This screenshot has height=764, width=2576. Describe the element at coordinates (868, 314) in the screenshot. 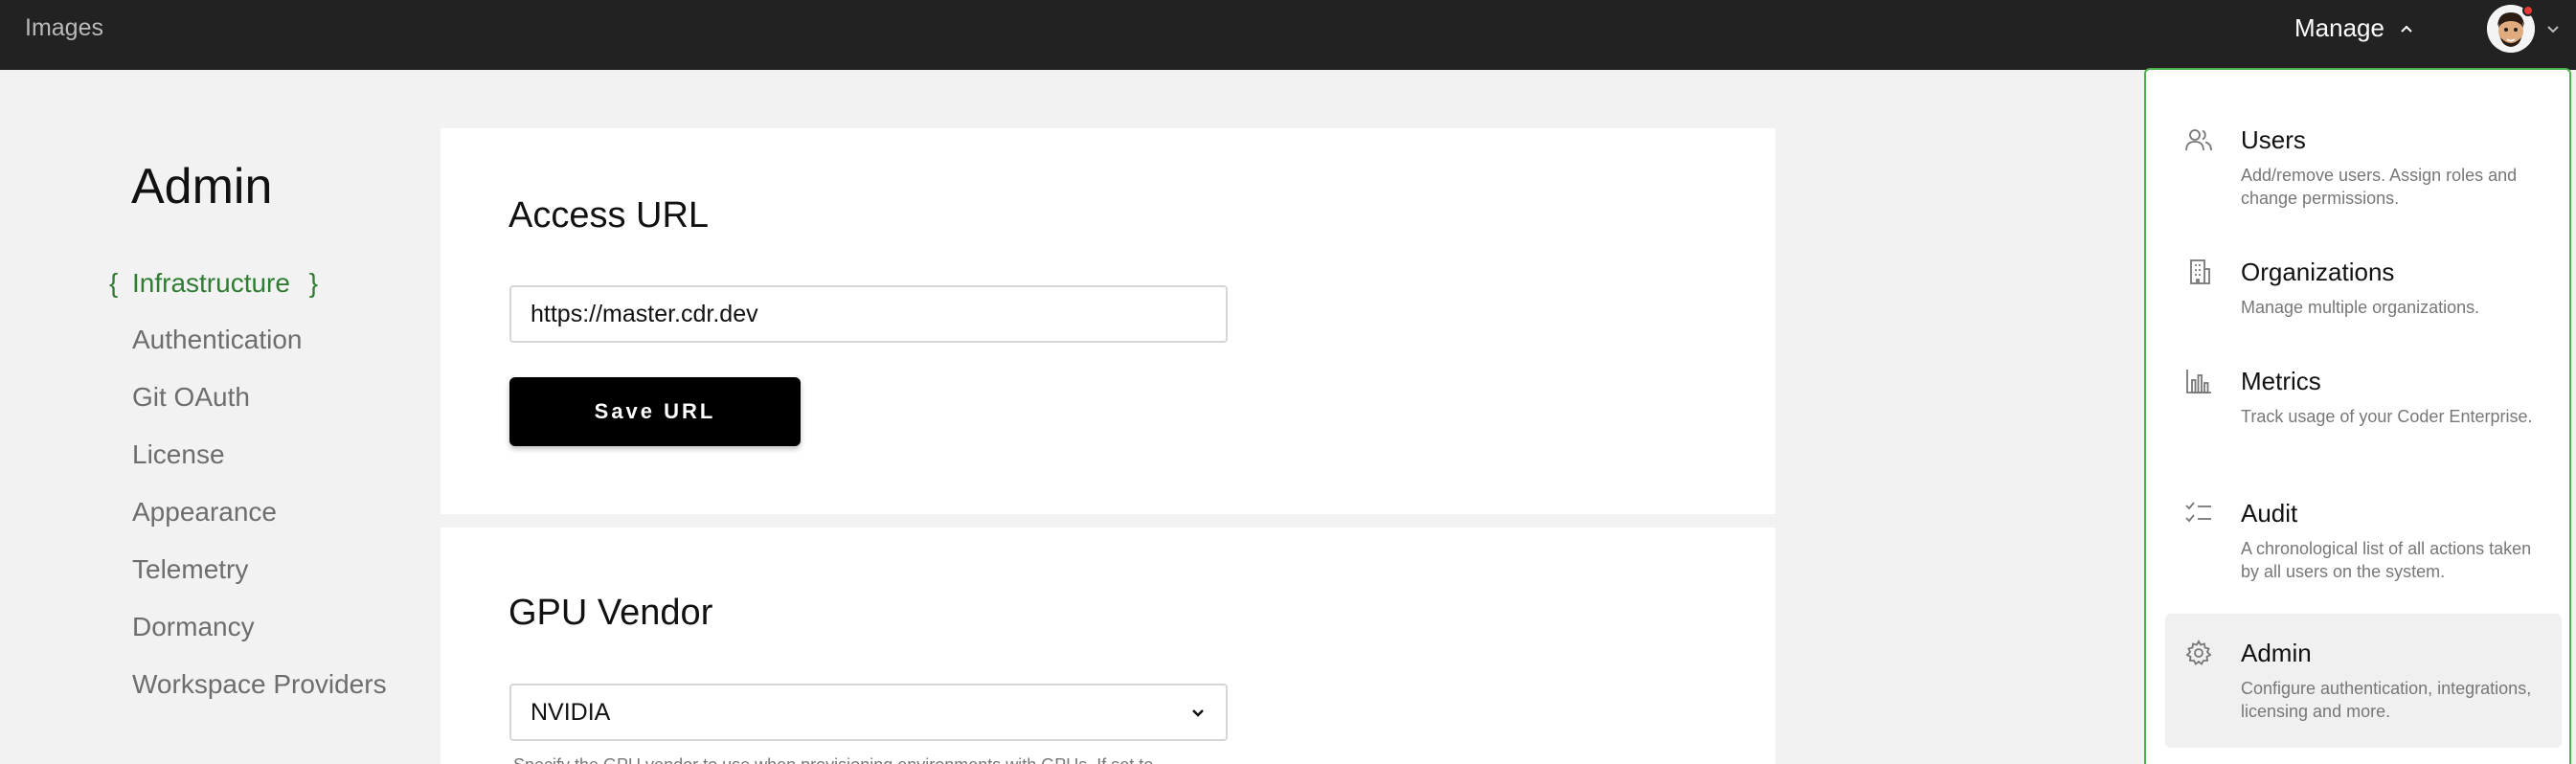

I see `access-url-input` at that location.